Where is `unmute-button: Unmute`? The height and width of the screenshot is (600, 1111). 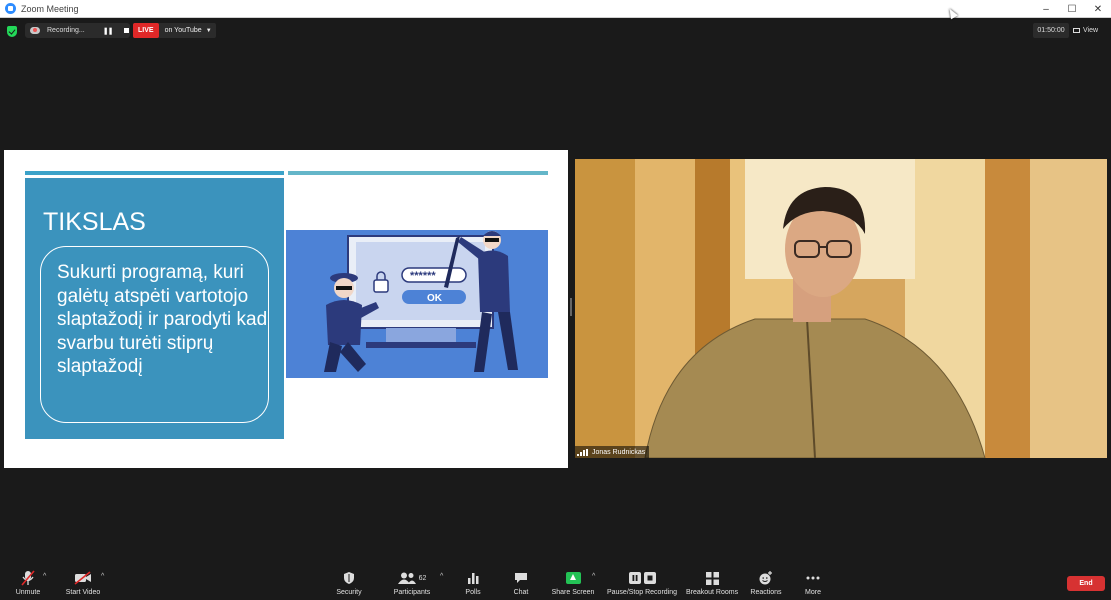 unmute-button: Unmute is located at coordinates (28, 582).